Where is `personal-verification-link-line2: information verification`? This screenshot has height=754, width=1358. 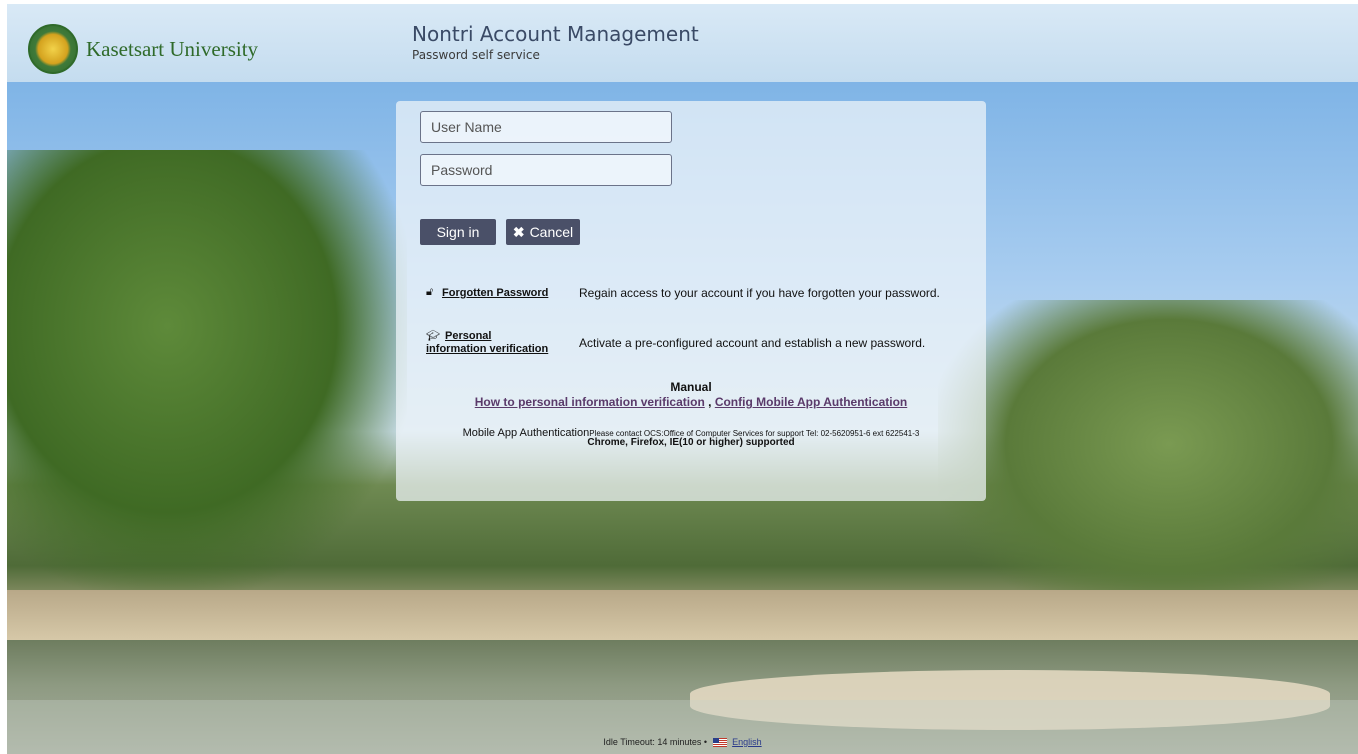
personal-verification-link-line2: information verification is located at coordinates (487, 349).